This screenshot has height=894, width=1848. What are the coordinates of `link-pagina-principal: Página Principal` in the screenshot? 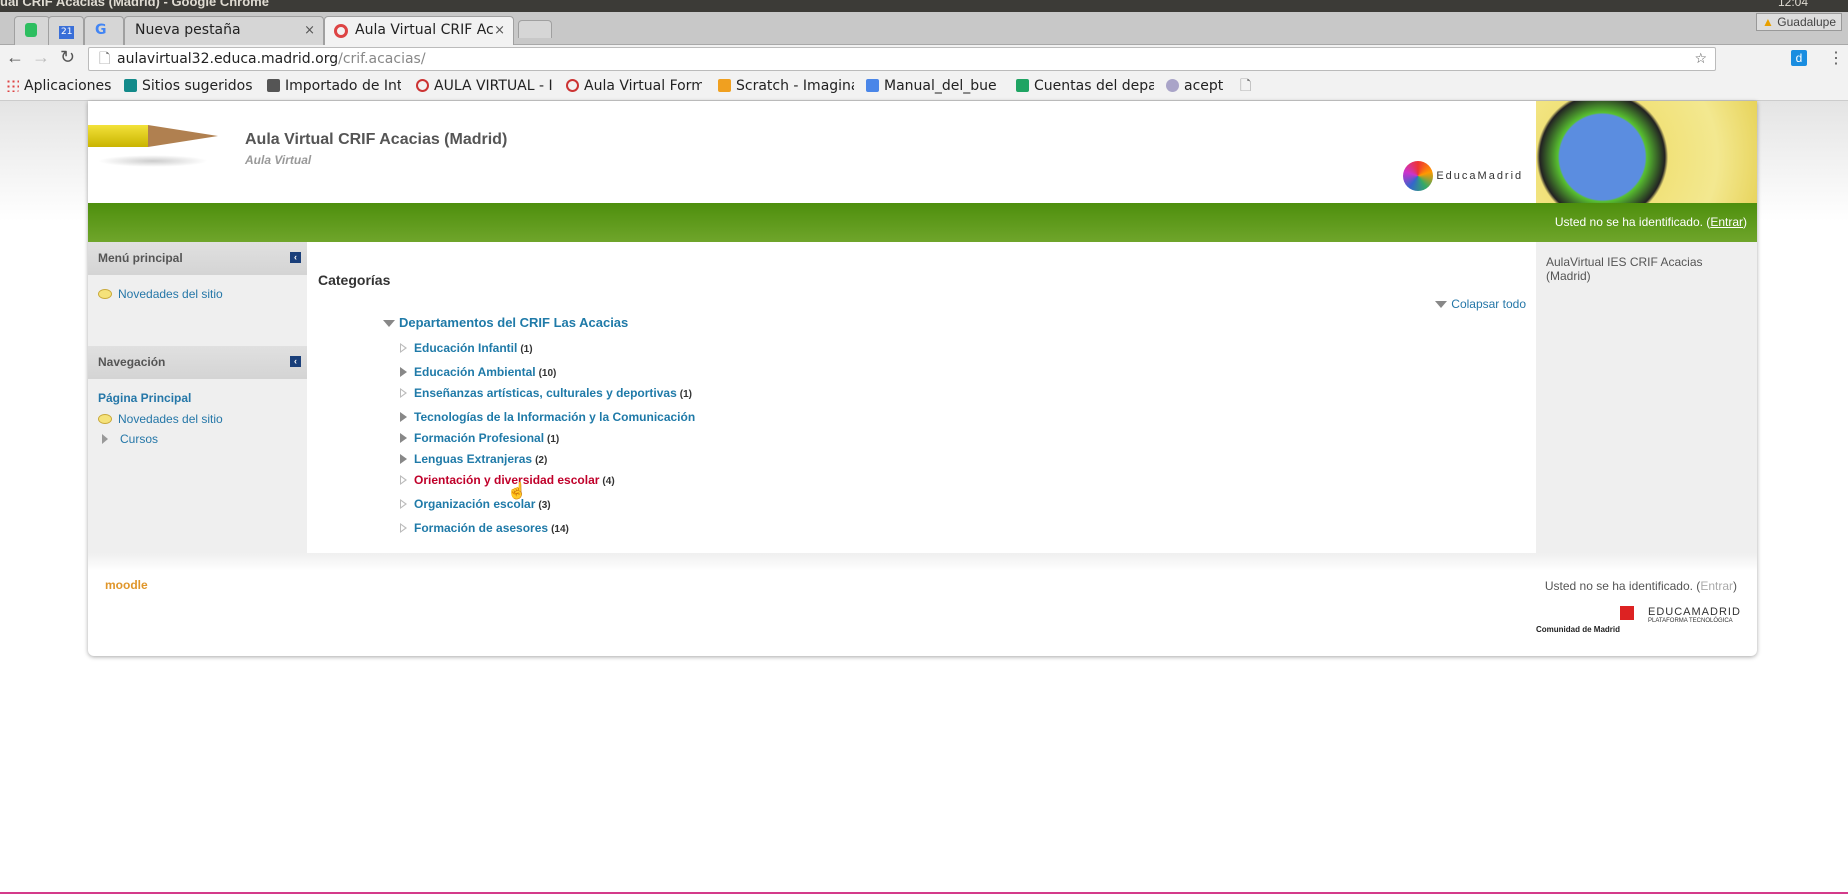 It's located at (144, 398).